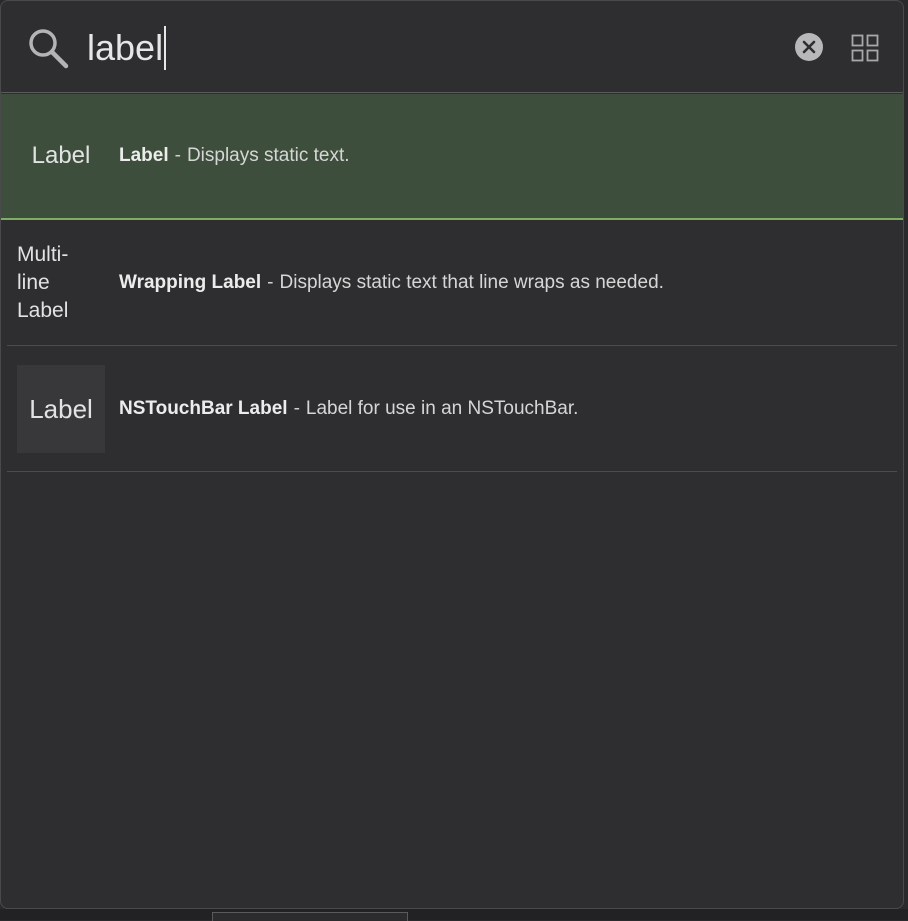 This screenshot has width=908, height=921. Describe the element at coordinates (190, 282) in the screenshot. I see `result-title: Wrapping Label` at that location.